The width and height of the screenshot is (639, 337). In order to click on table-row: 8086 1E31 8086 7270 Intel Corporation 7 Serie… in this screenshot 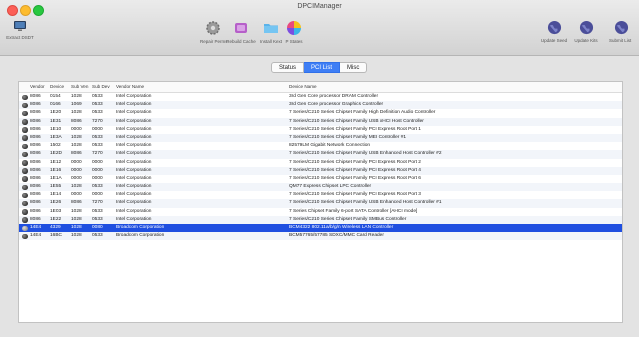, I will do `click(320, 121)`.